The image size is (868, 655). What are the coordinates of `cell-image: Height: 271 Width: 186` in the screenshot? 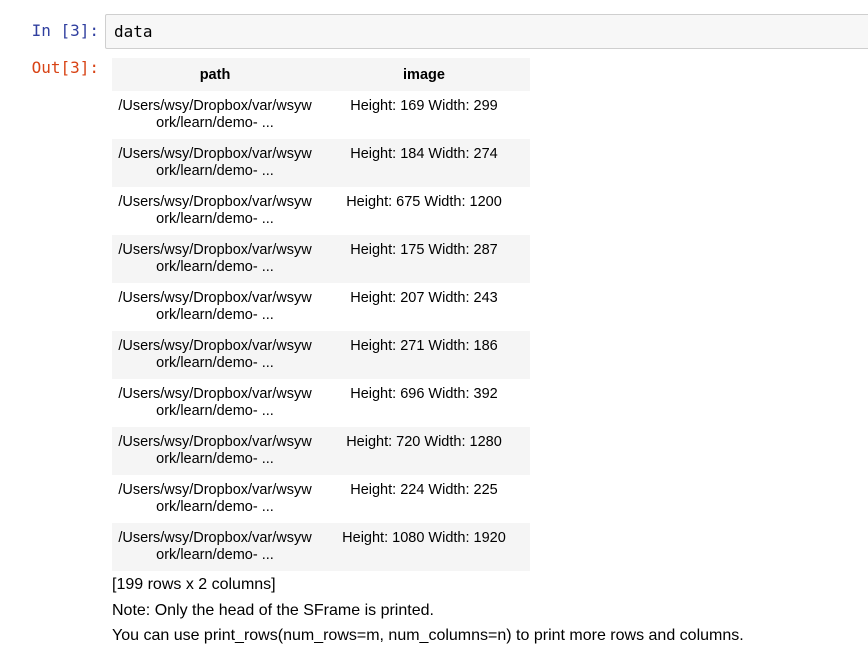 It's located at (424, 346).